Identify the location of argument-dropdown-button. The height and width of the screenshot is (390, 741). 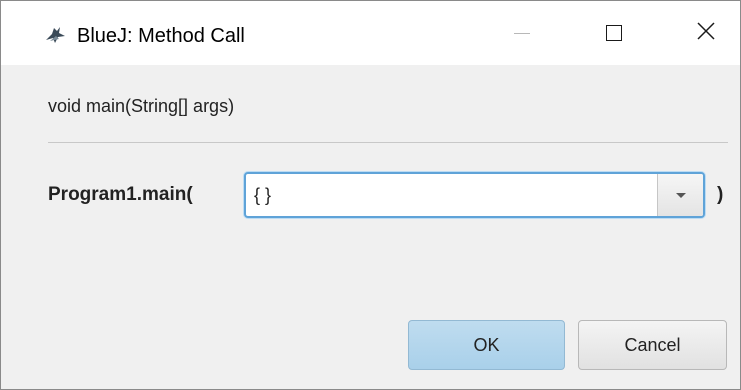
(680, 195).